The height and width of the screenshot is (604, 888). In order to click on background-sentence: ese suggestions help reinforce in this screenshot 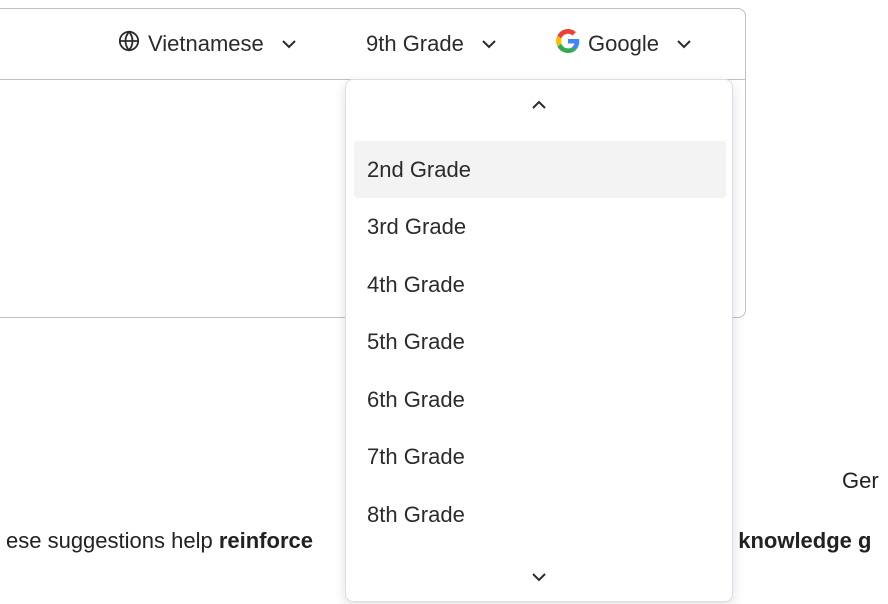, I will do `click(159, 541)`.